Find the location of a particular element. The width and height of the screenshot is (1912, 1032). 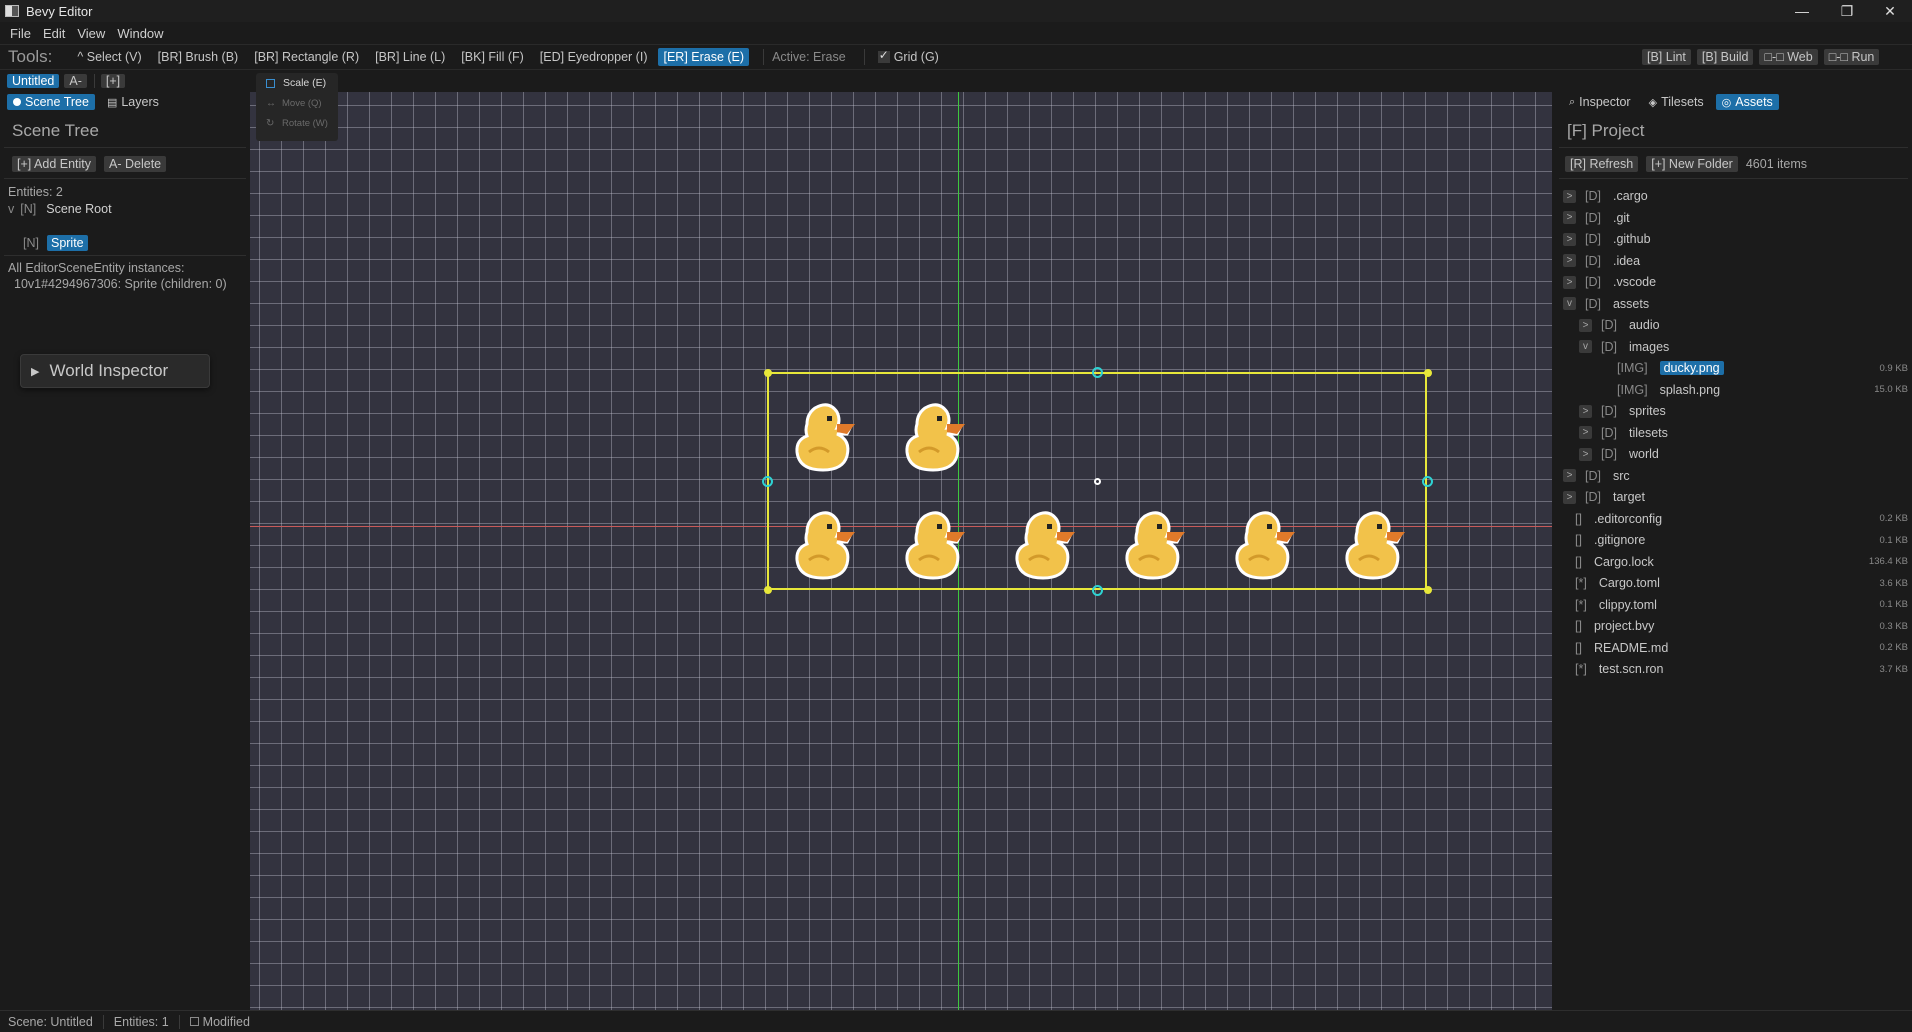

tool-line-button: [BR] Line (L) is located at coordinates (410, 57).